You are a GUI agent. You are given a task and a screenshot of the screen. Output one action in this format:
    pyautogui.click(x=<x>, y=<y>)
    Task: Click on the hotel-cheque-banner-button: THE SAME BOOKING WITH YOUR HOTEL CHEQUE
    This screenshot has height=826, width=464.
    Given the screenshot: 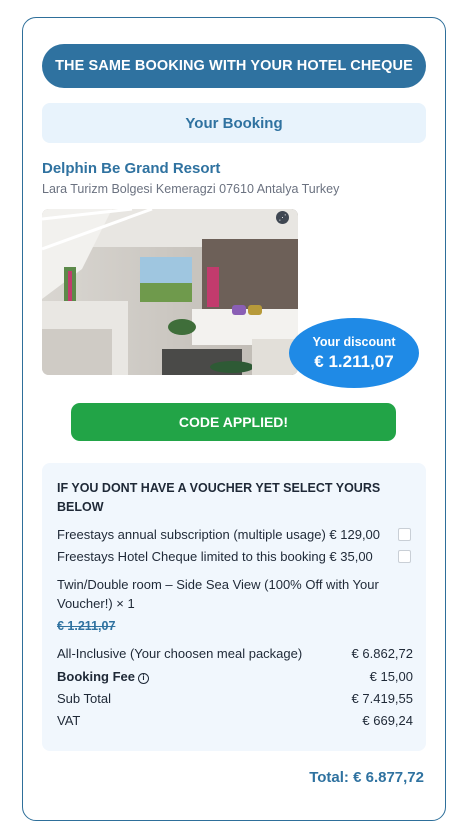 What is the action you would take?
    pyautogui.click(x=234, y=66)
    